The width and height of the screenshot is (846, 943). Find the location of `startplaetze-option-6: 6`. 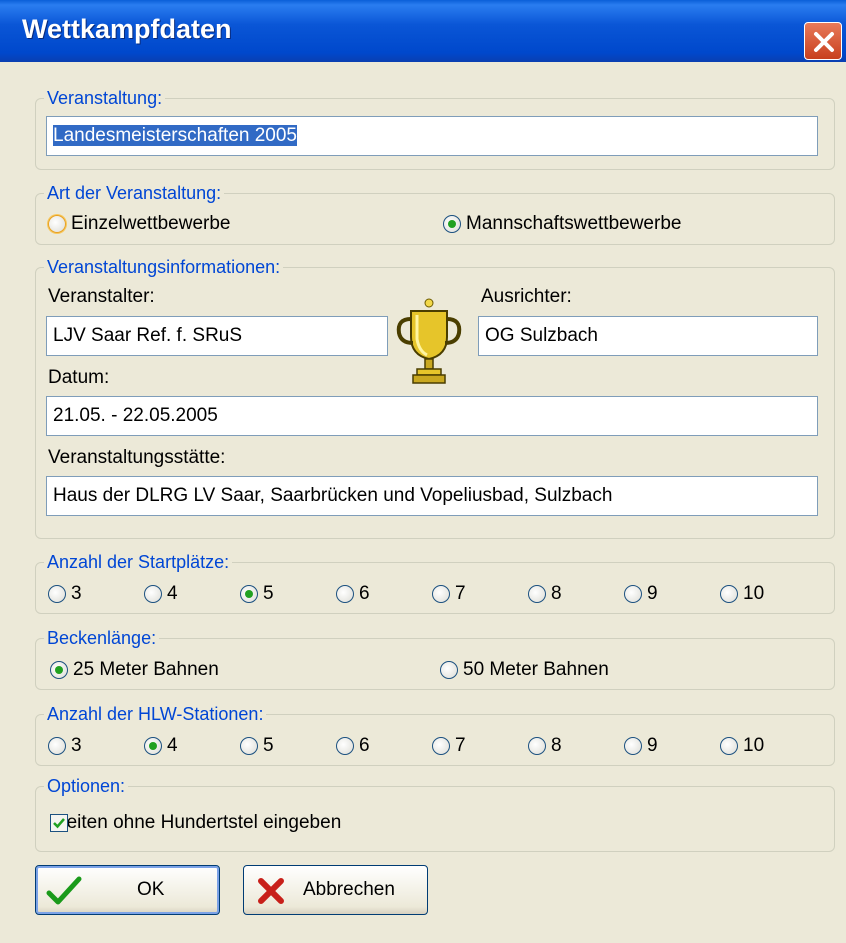

startplaetze-option-6: 6 is located at coordinates (353, 594).